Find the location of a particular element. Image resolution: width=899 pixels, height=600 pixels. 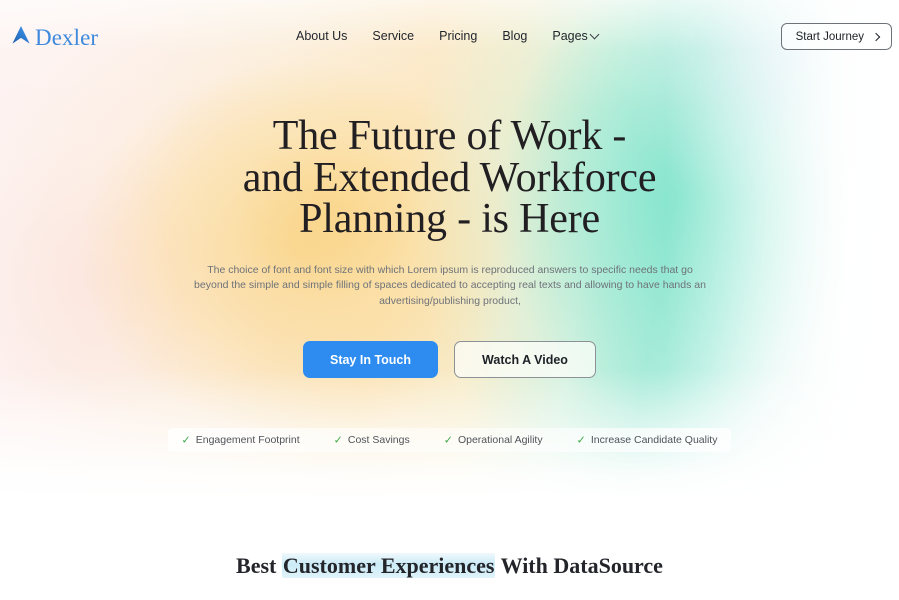

section-heading-highlight: Customer Experiences is located at coordinates (388, 565).